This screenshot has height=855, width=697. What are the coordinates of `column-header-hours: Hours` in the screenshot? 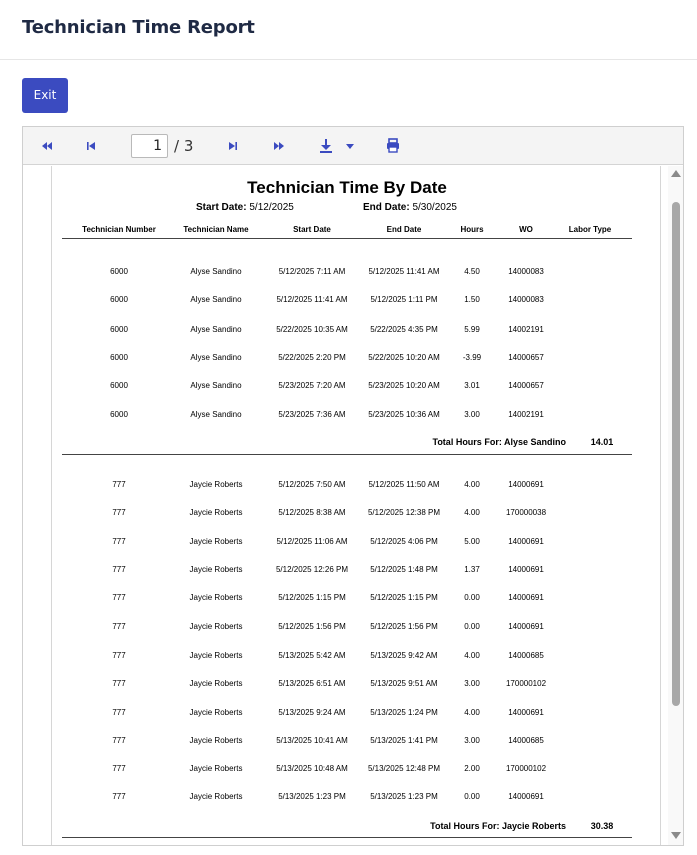 It's located at (472, 229).